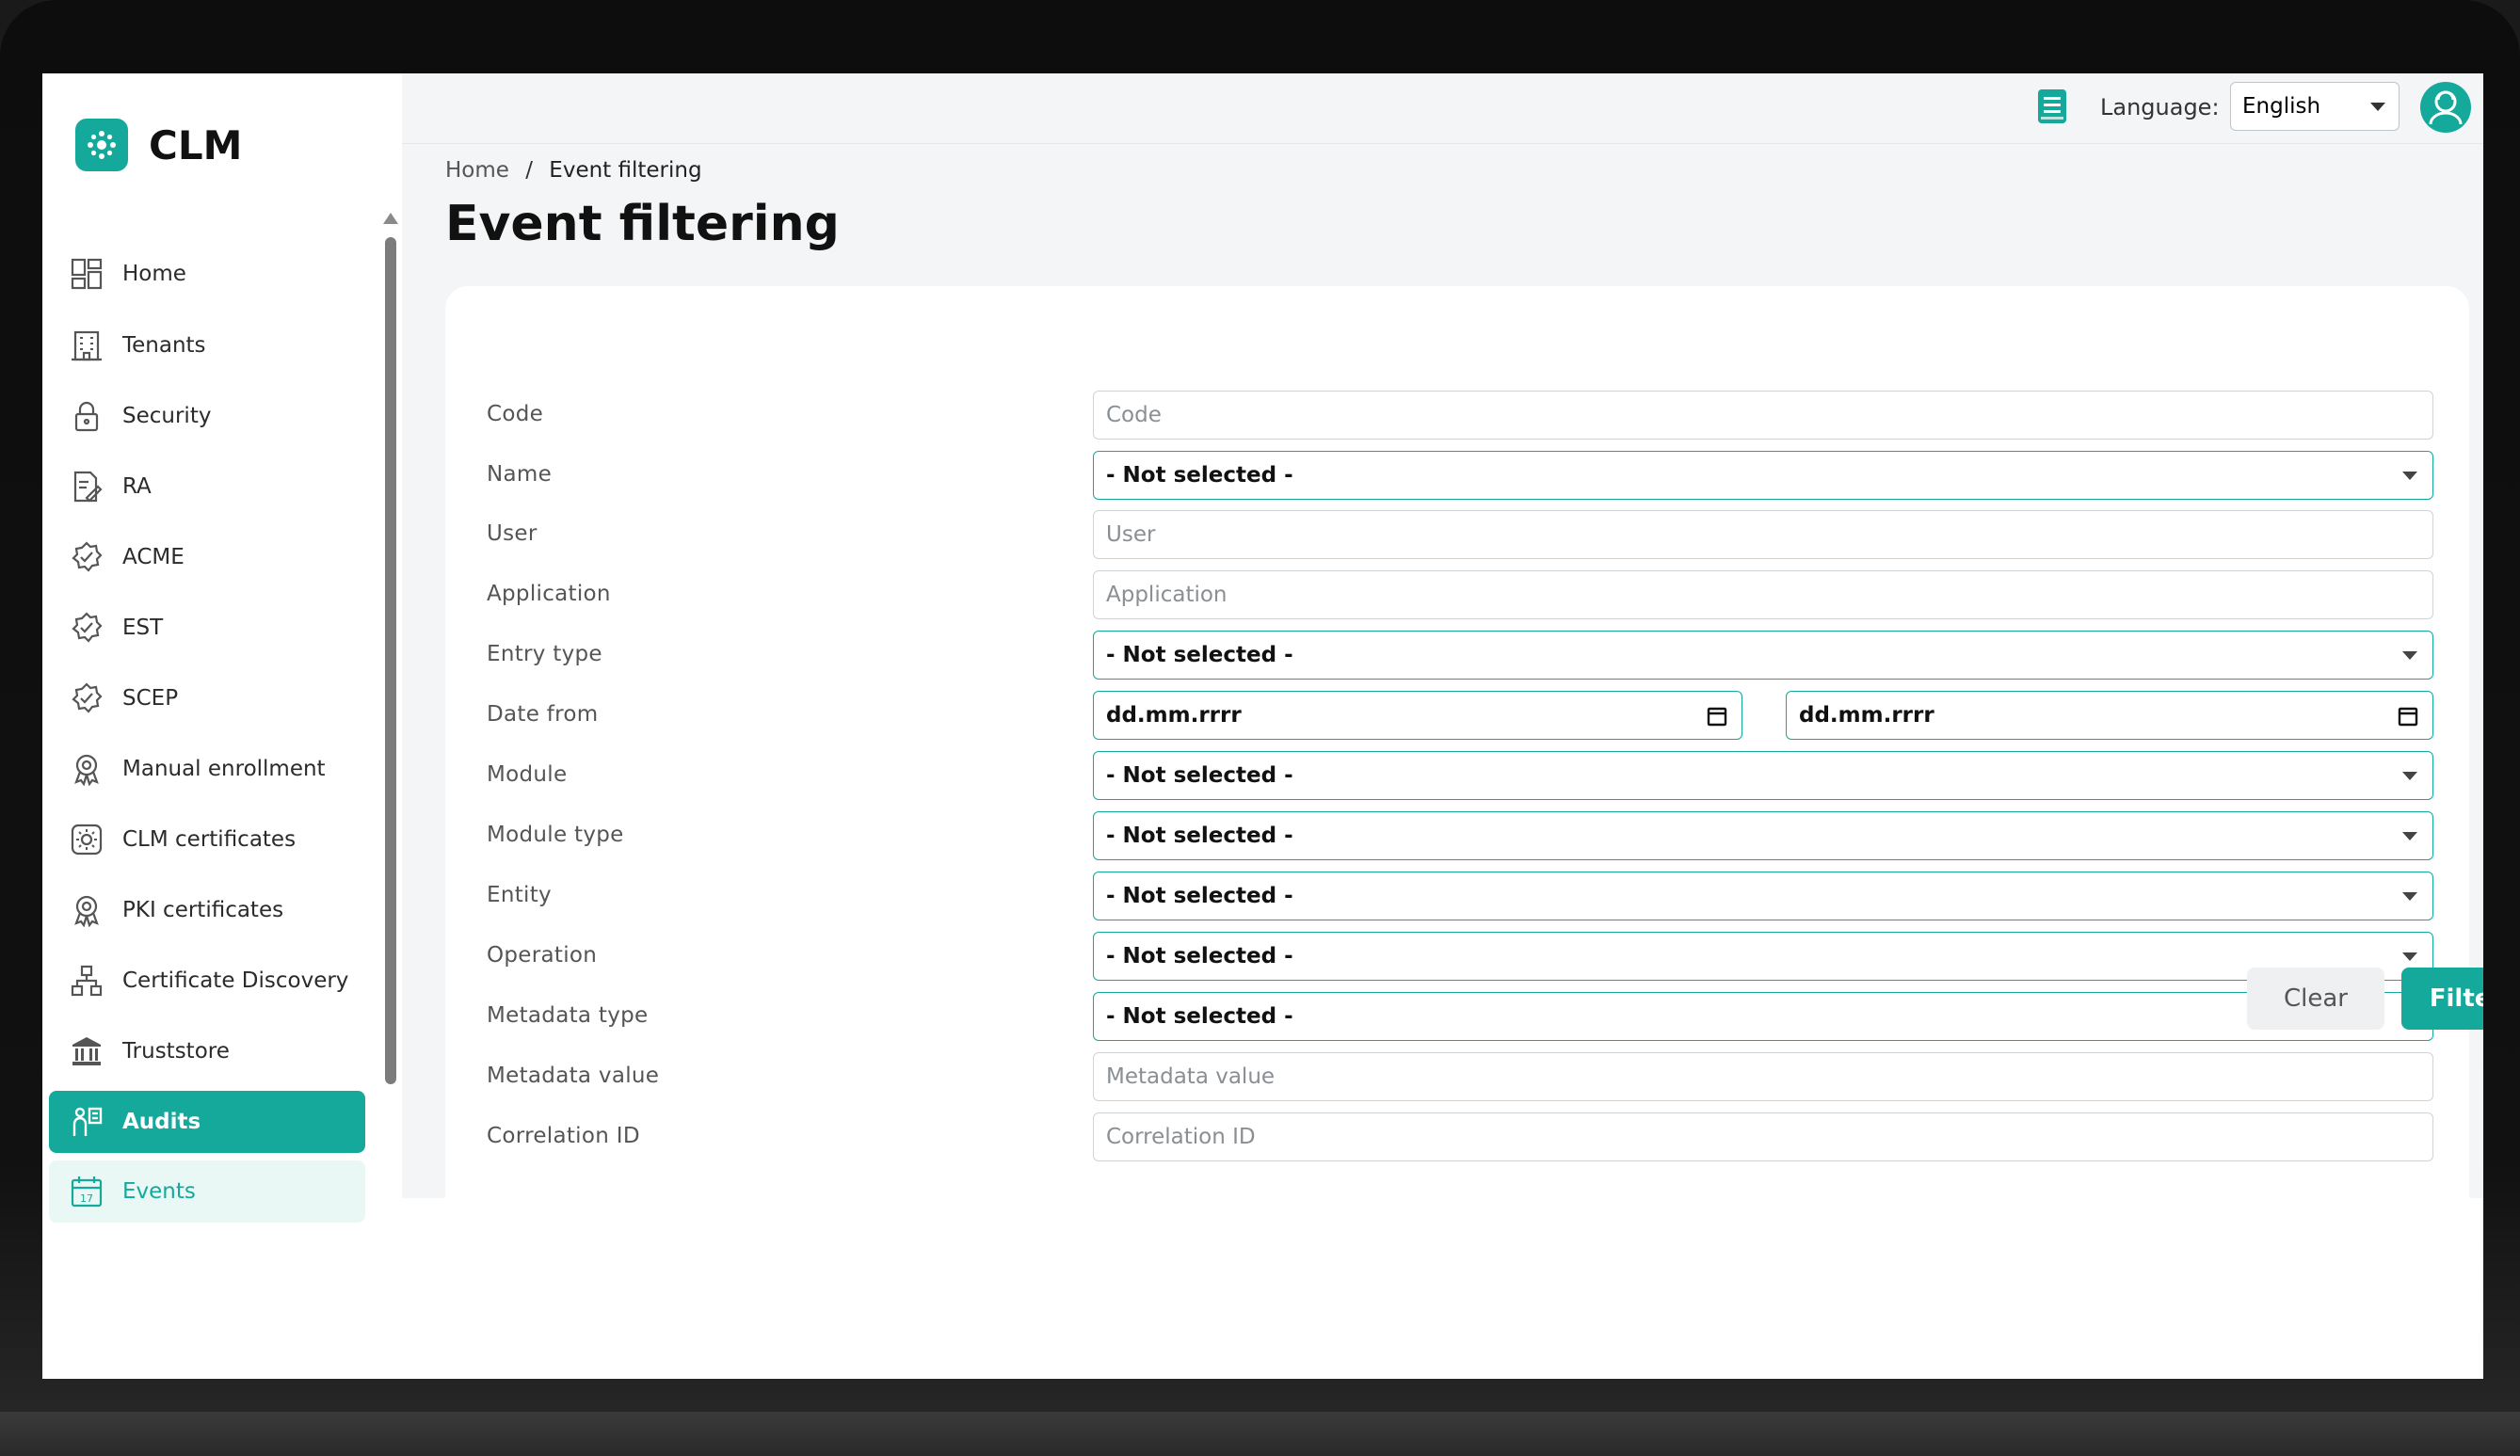  Describe the element at coordinates (86, 486) in the screenshot. I see `document-sign-icon` at that location.